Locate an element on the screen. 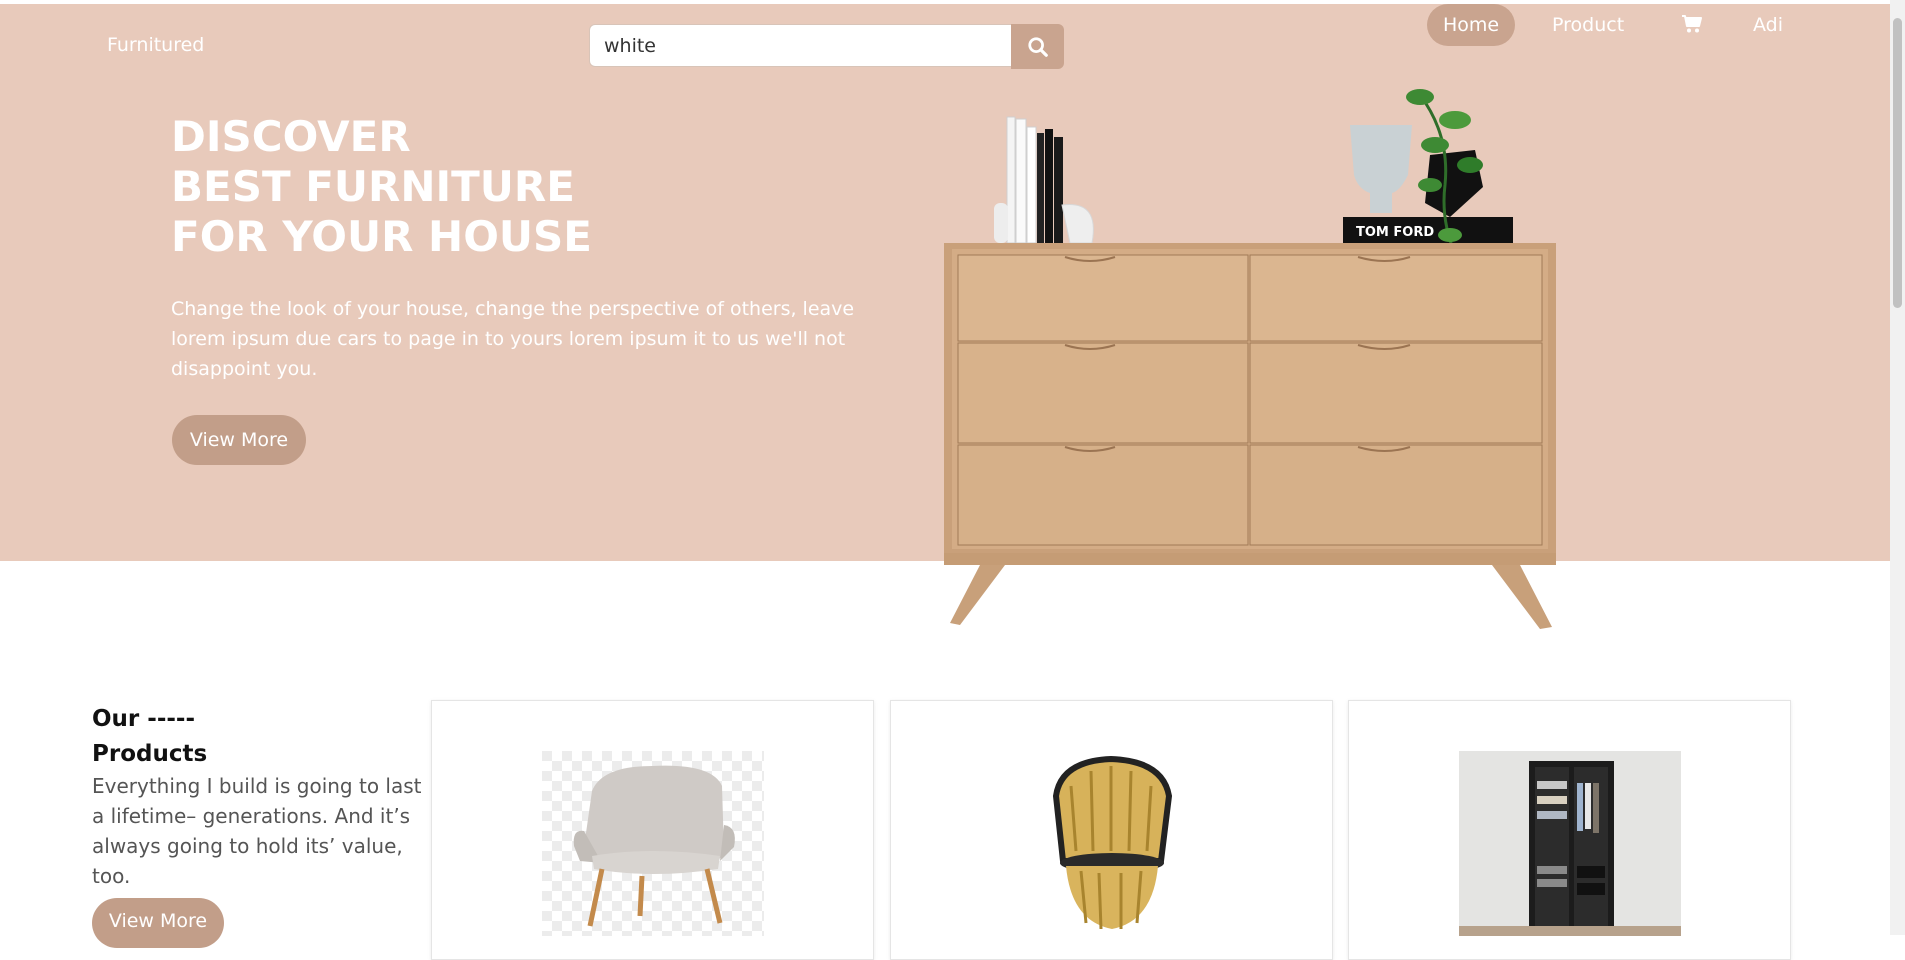  search-bar is located at coordinates (826, 46).